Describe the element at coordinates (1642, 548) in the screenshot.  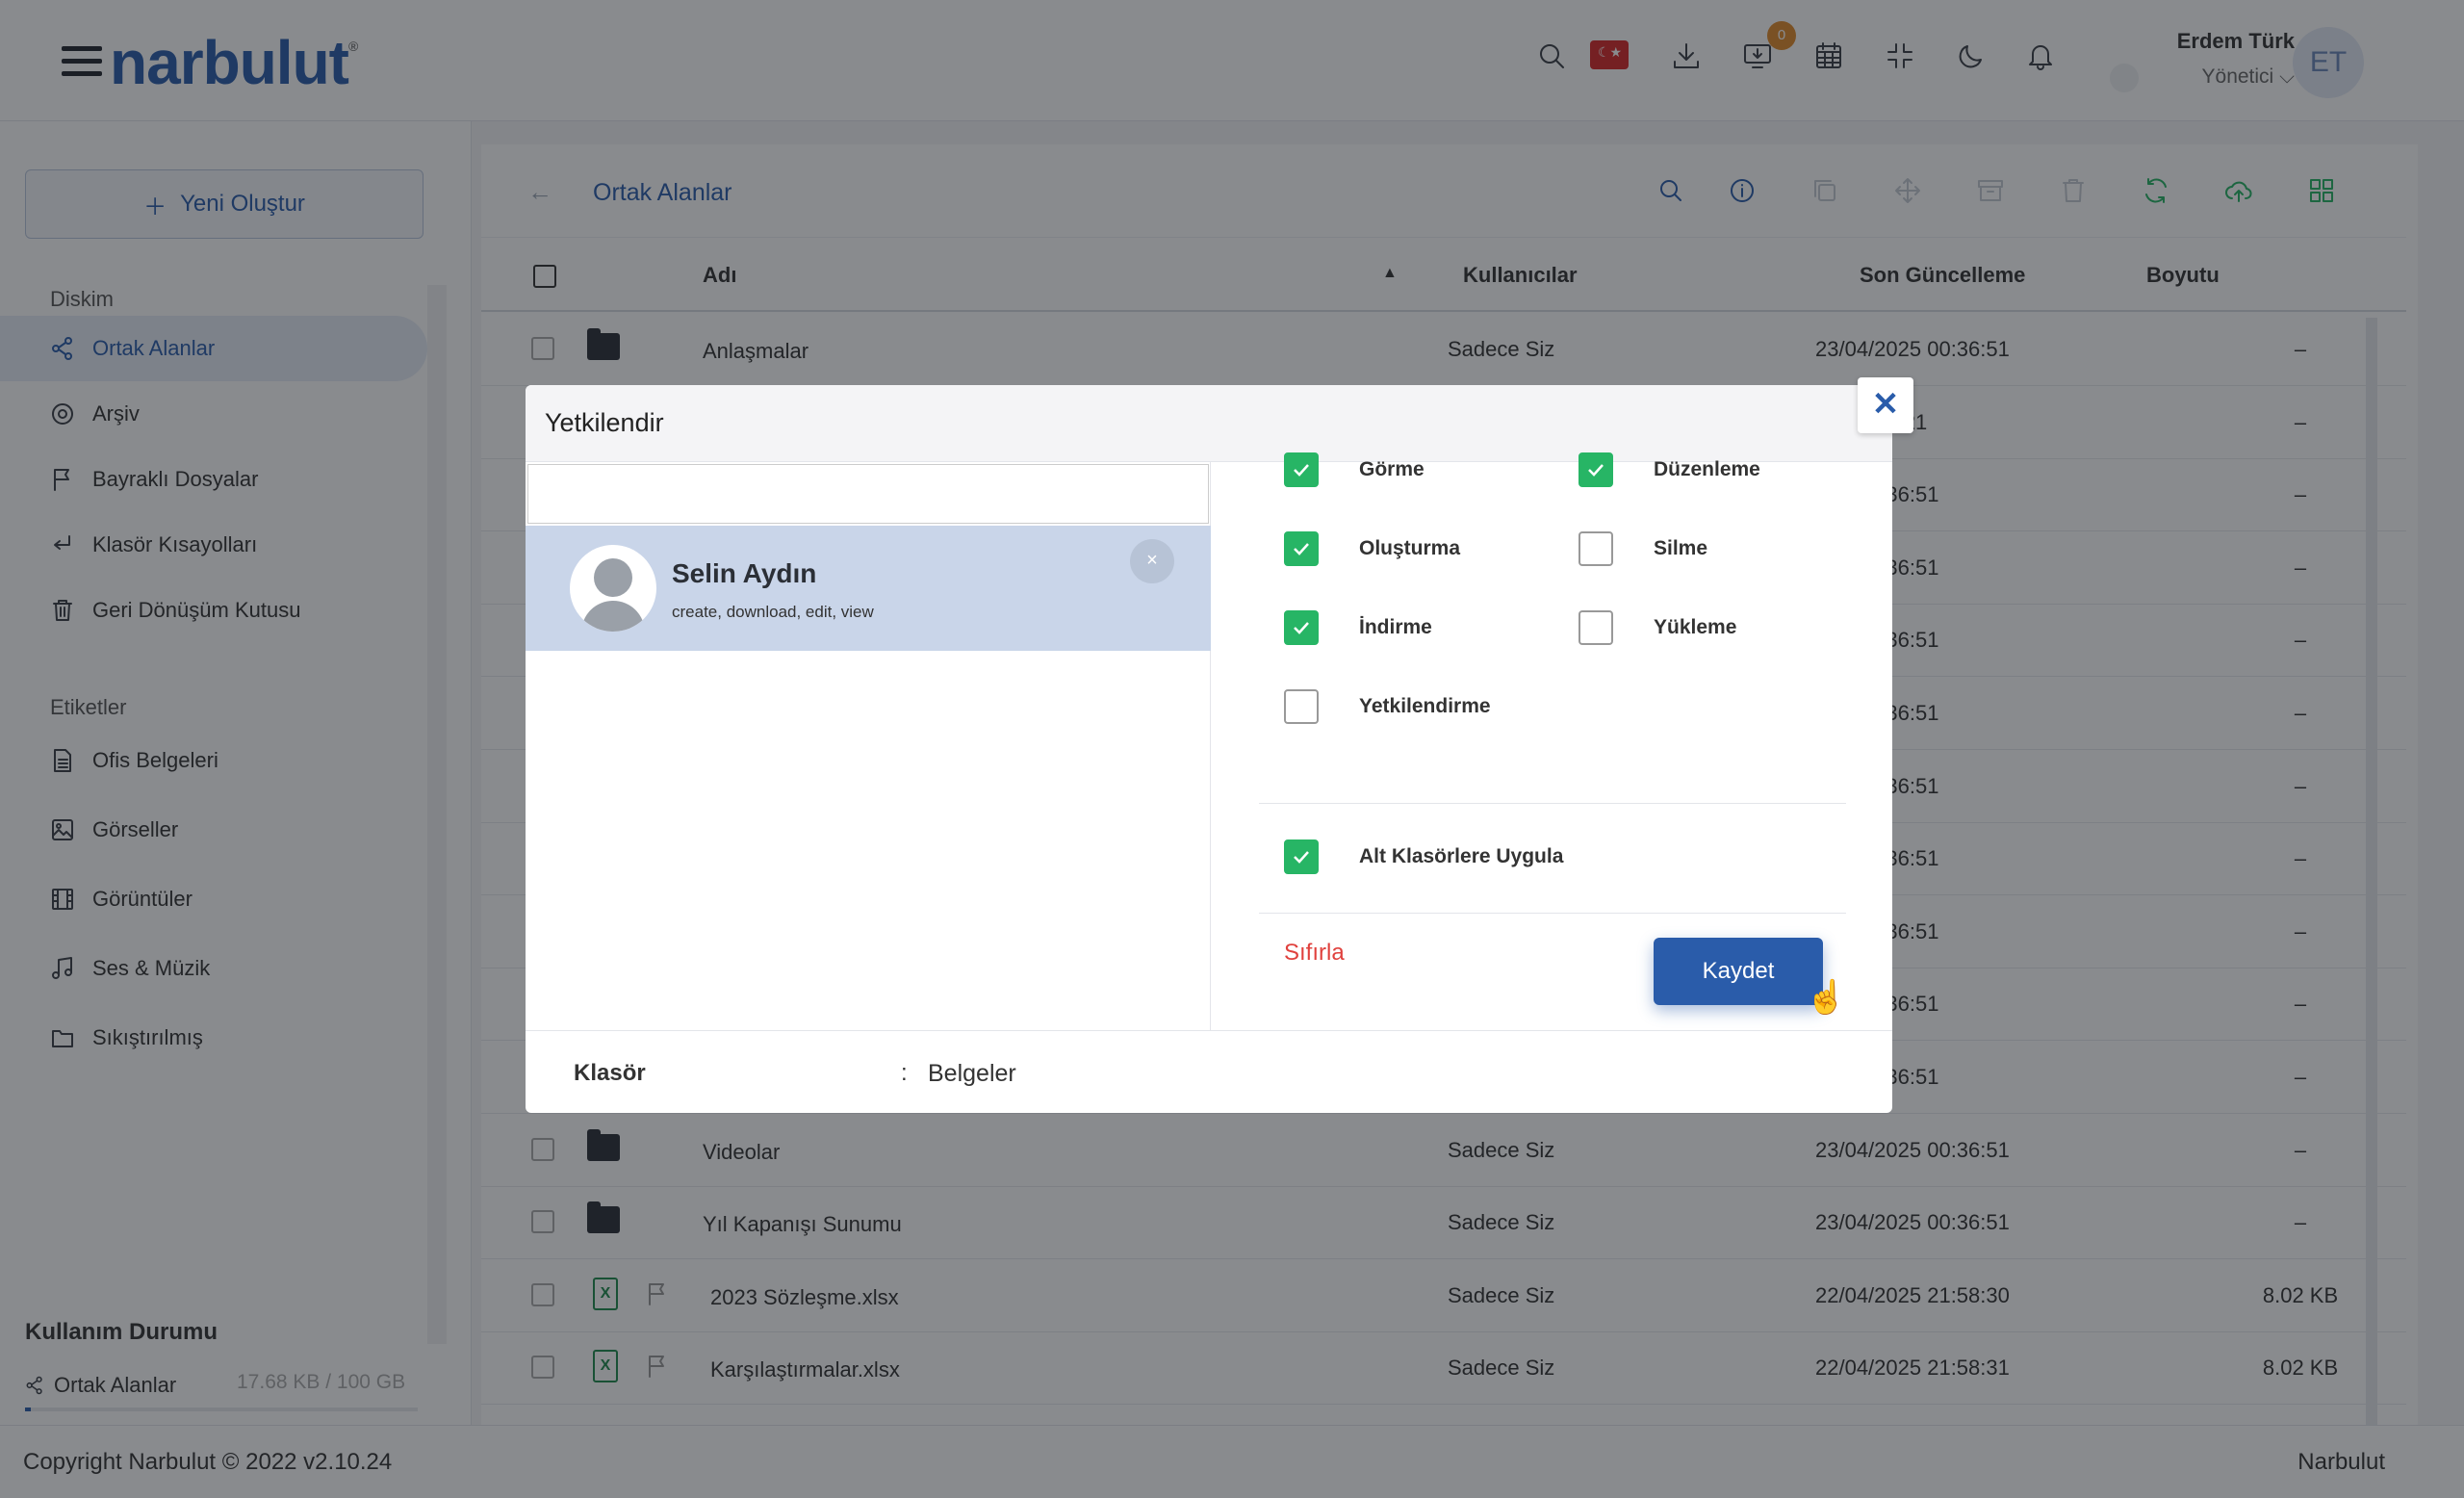
I see `permission-option: Silme` at that location.